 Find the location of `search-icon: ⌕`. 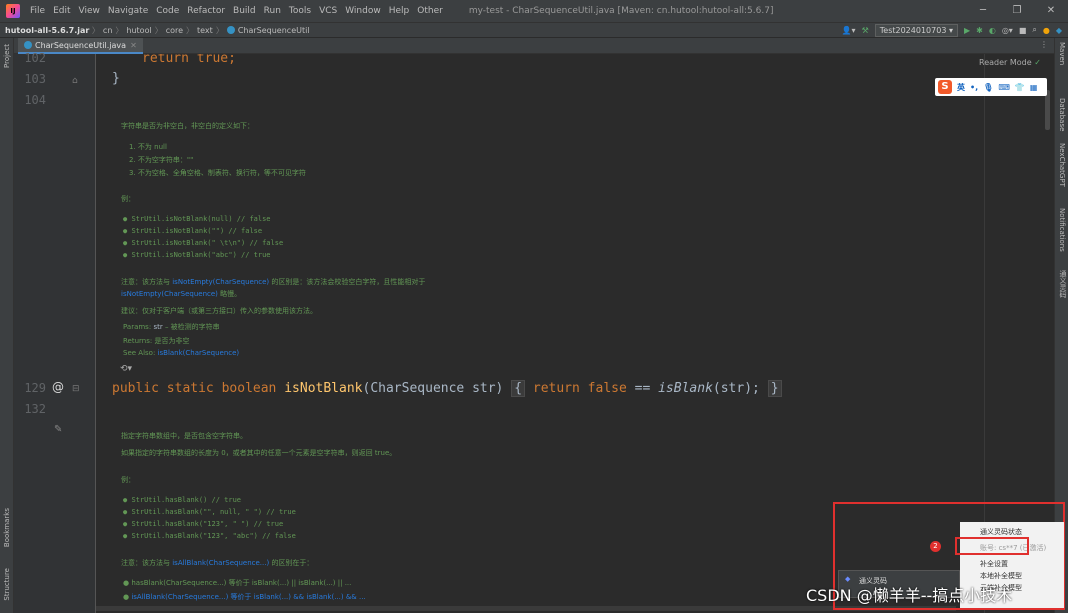

search-icon: ⌕ is located at coordinates (1034, 30).